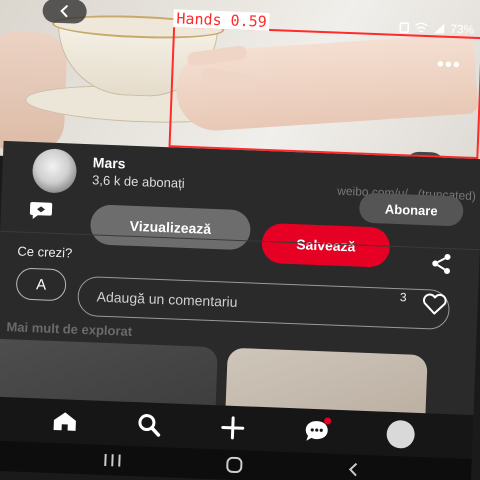 This screenshot has height=480, width=480. Describe the element at coordinates (112, 460) in the screenshot. I see `recents-icon` at that location.